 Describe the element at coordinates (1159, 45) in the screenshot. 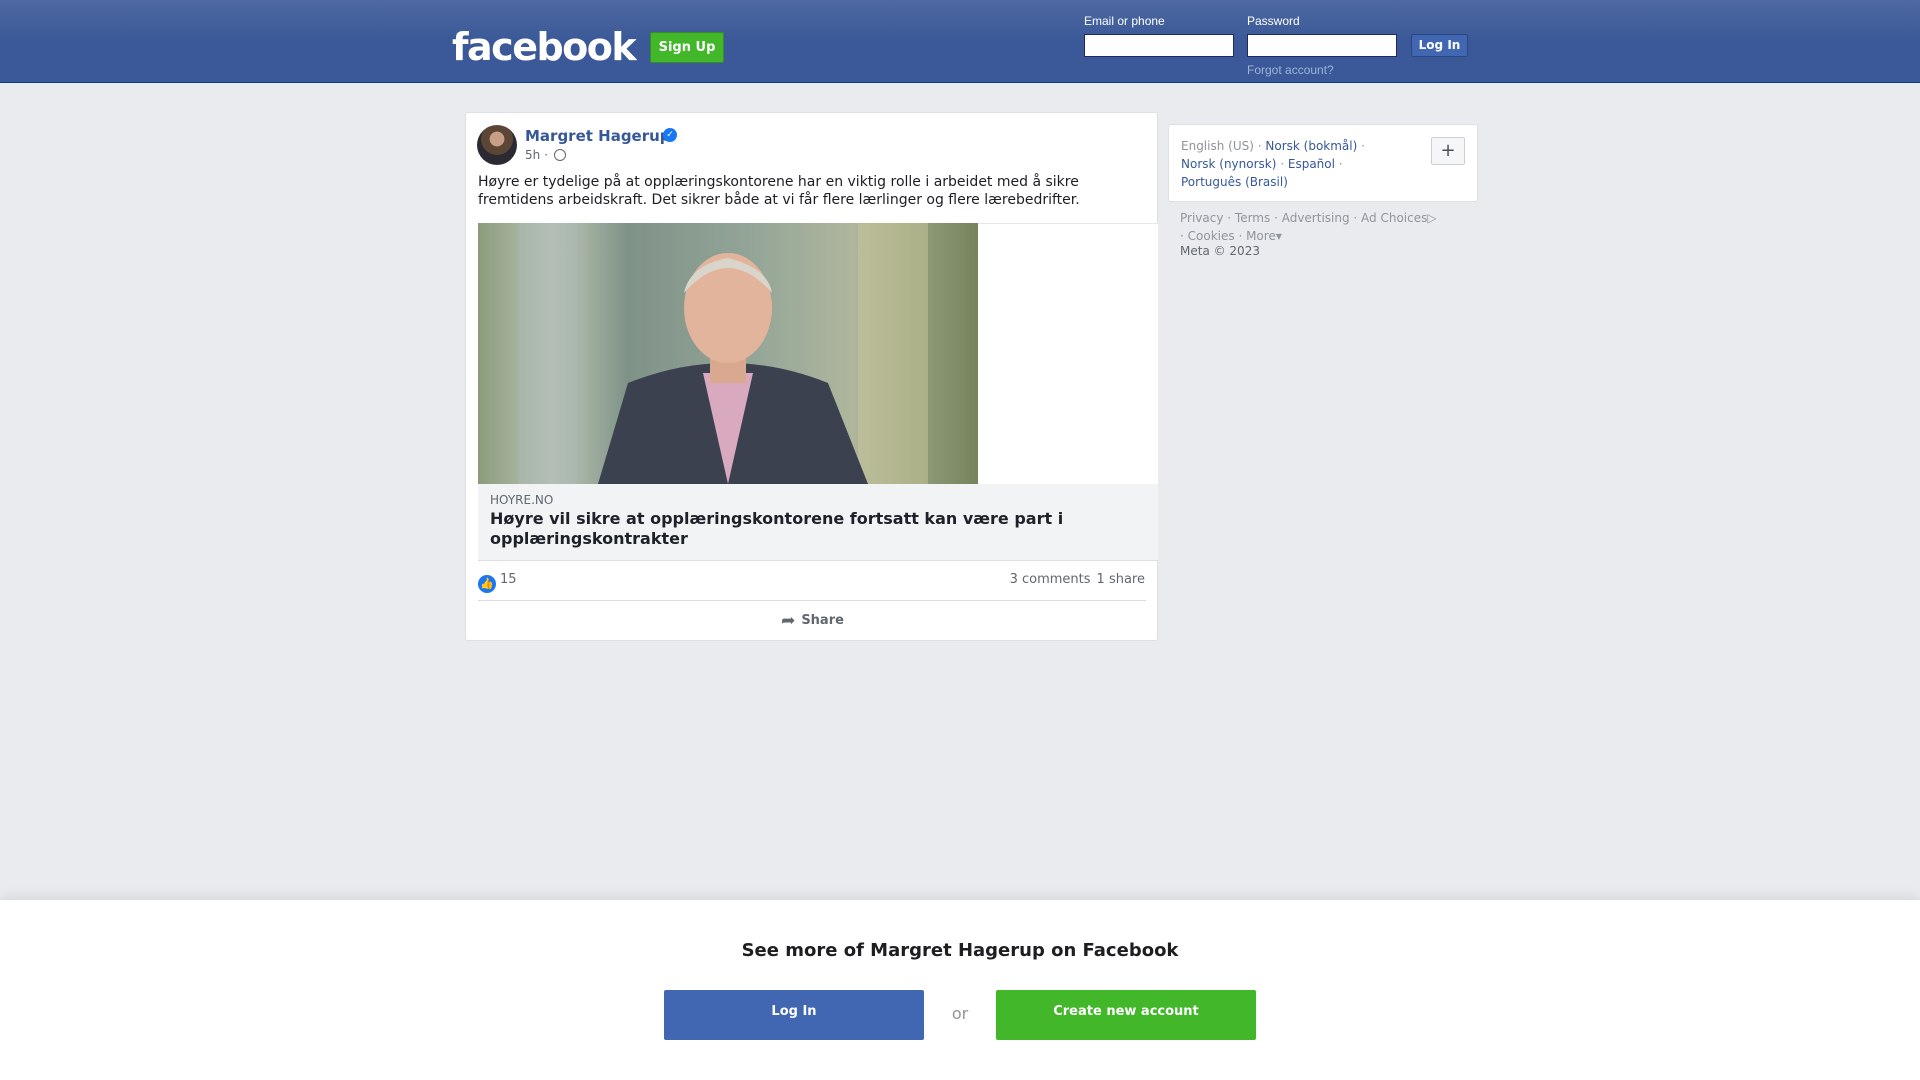

I see `email-field` at that location.